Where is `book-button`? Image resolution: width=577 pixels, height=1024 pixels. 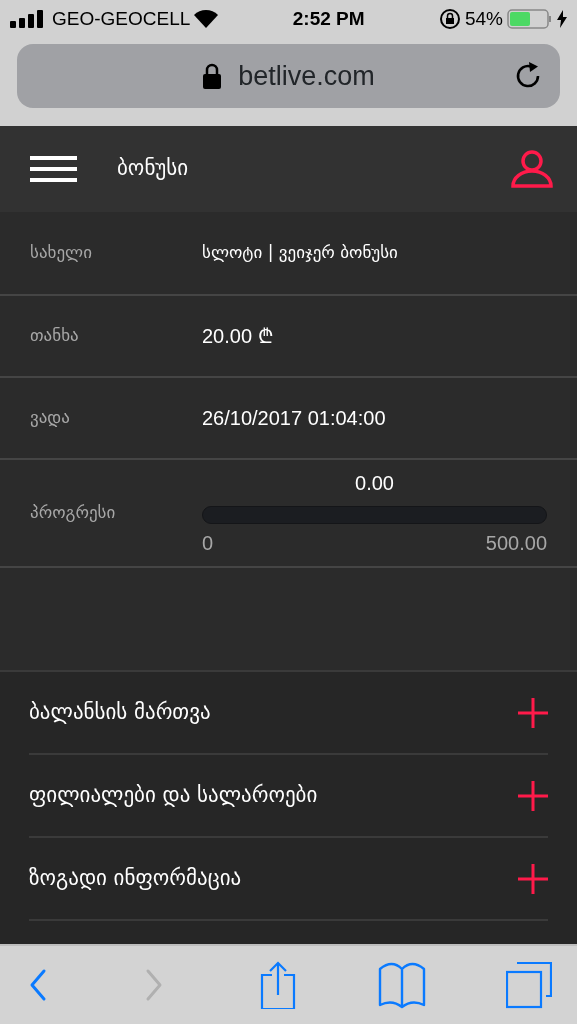
book-button is located at coordinates (402, 985).